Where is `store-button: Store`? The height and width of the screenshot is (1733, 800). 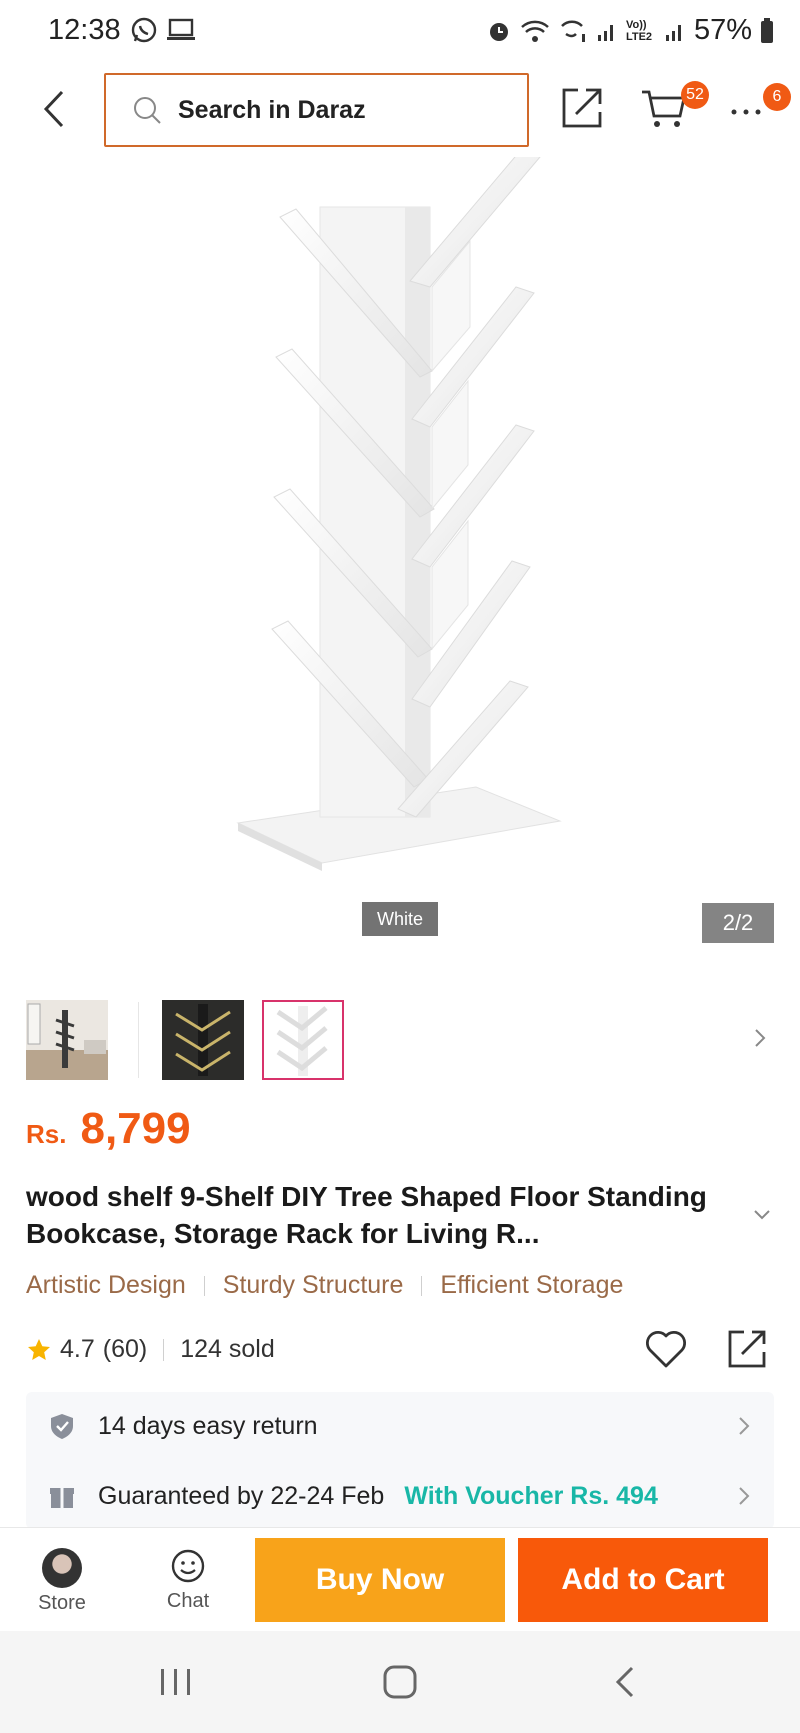
store-button: Store is located at coordinates (62, 1581).